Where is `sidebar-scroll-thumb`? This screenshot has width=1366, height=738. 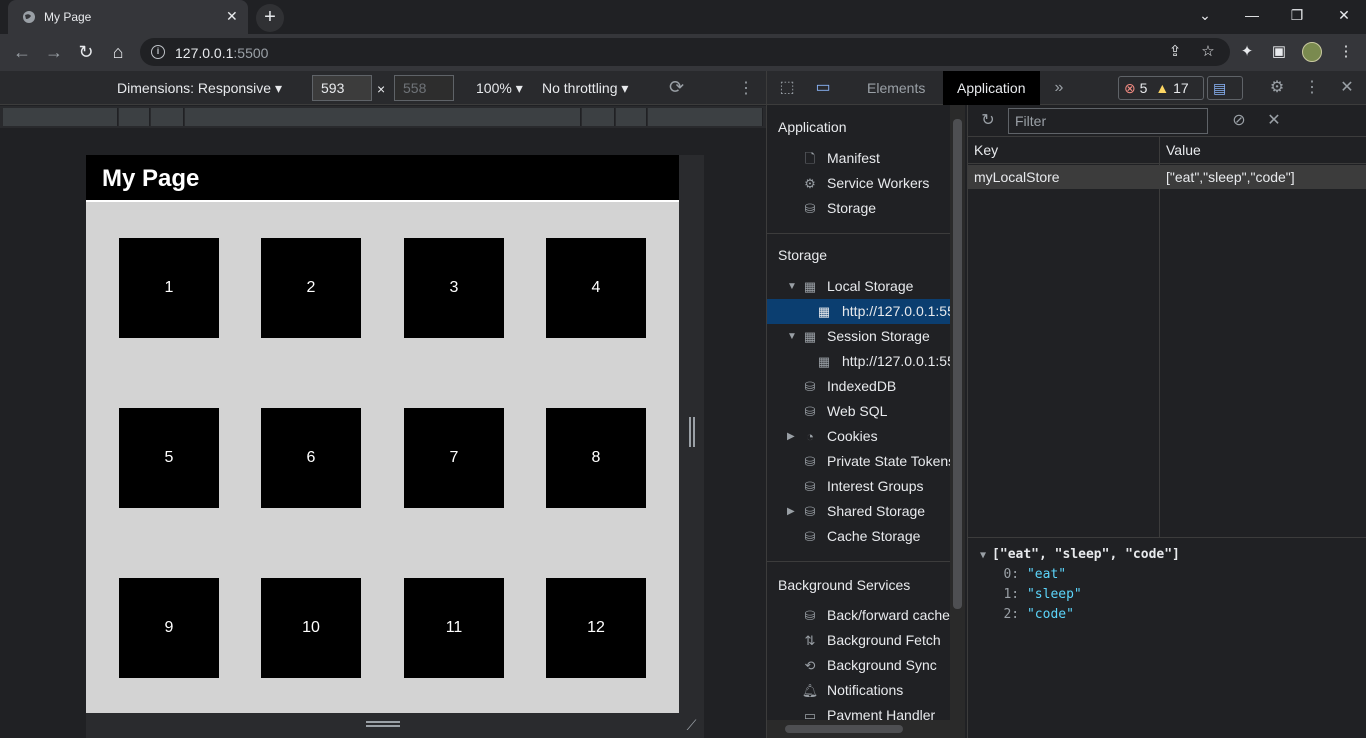
sidebar-scroll-thumb is located at coordinates (957, 364).